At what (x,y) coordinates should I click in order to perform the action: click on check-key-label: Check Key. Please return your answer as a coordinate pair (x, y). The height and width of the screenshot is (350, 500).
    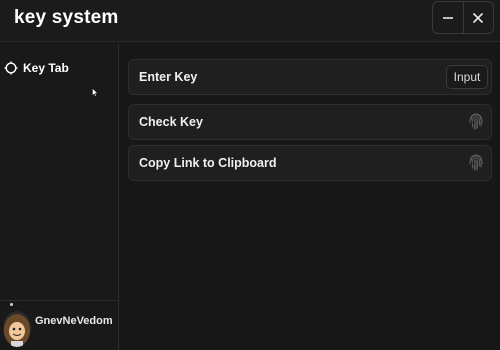
    Looking at the image, I should click on (171, 122).